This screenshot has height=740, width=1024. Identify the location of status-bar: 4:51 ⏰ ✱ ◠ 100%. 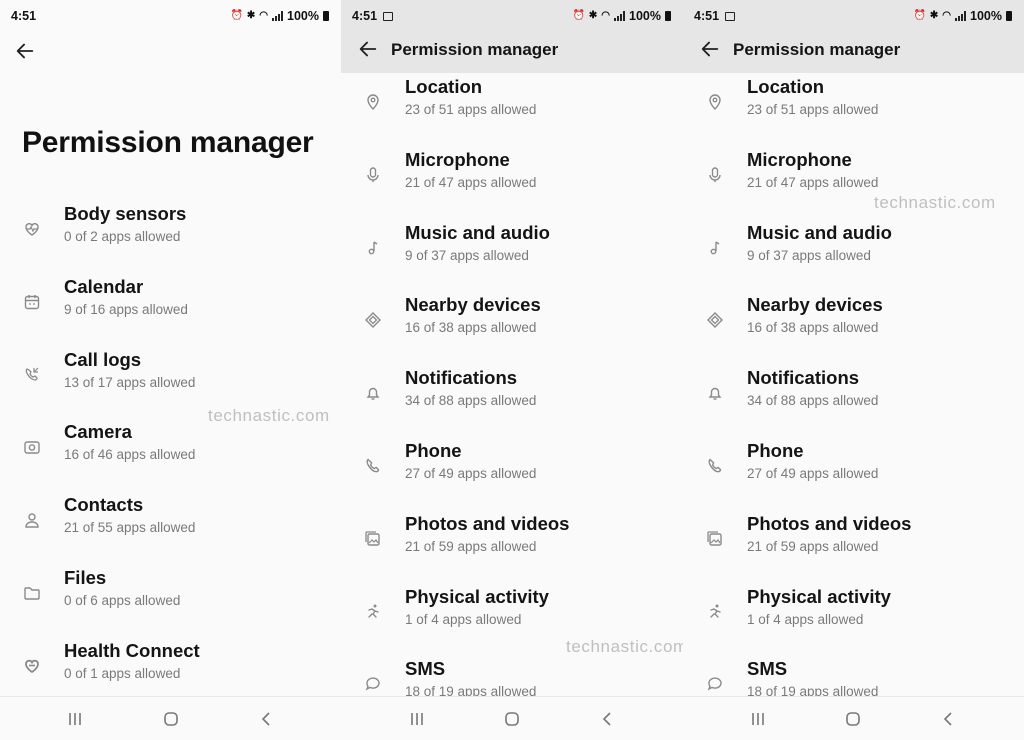
(170, 16).